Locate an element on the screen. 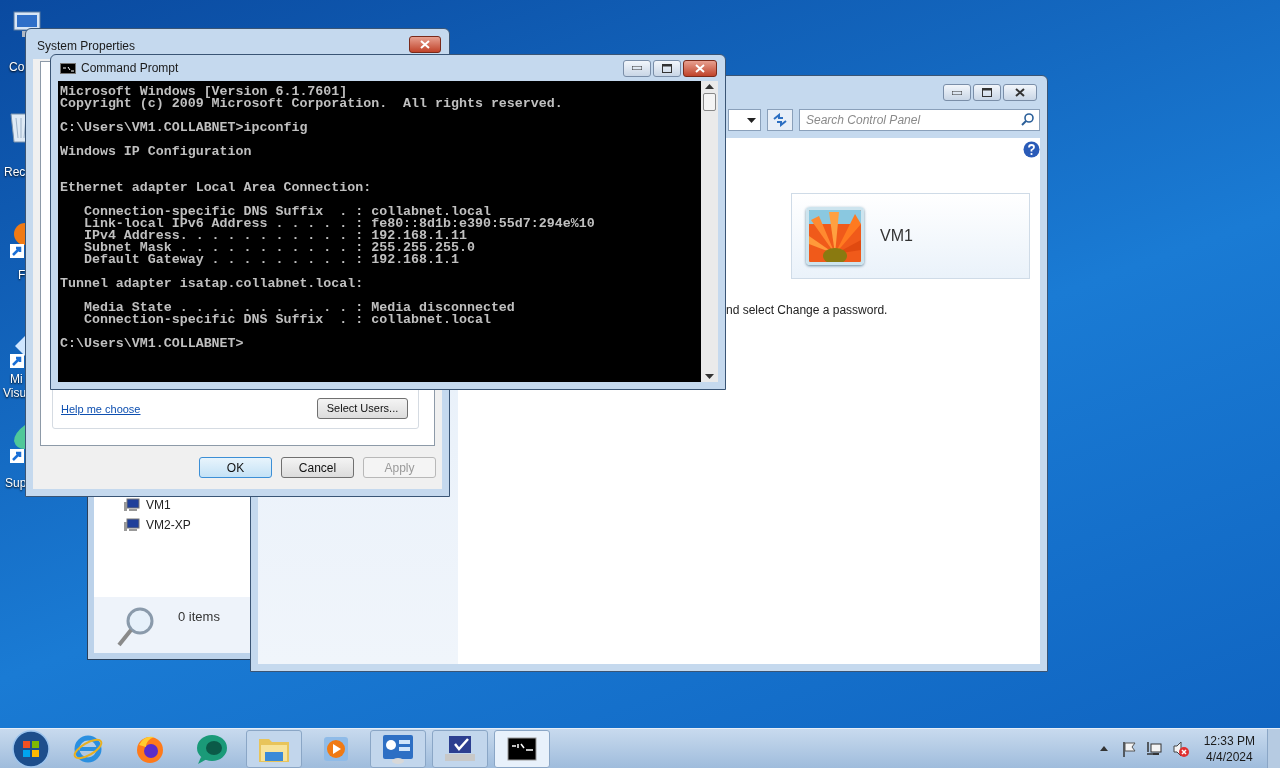 The width and height of the screenshot is (1280, 768). dropdown-arrow-icon is located at coordinates (751, 120).